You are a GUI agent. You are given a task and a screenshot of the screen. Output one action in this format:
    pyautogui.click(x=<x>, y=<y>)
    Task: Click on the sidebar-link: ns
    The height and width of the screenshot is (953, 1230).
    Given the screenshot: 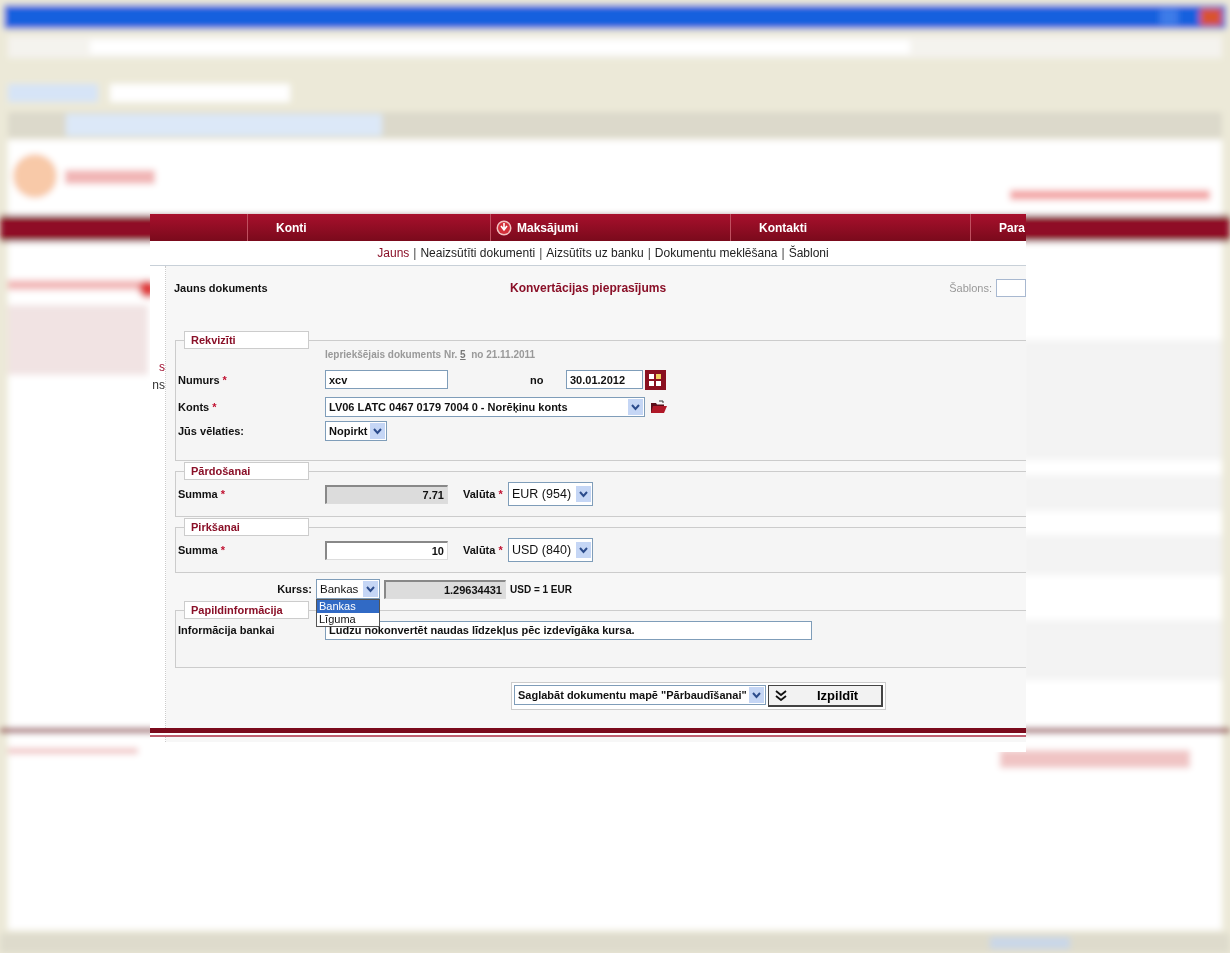 What is the action you would take?
    pyautogui.click(x=158, y=385)
    